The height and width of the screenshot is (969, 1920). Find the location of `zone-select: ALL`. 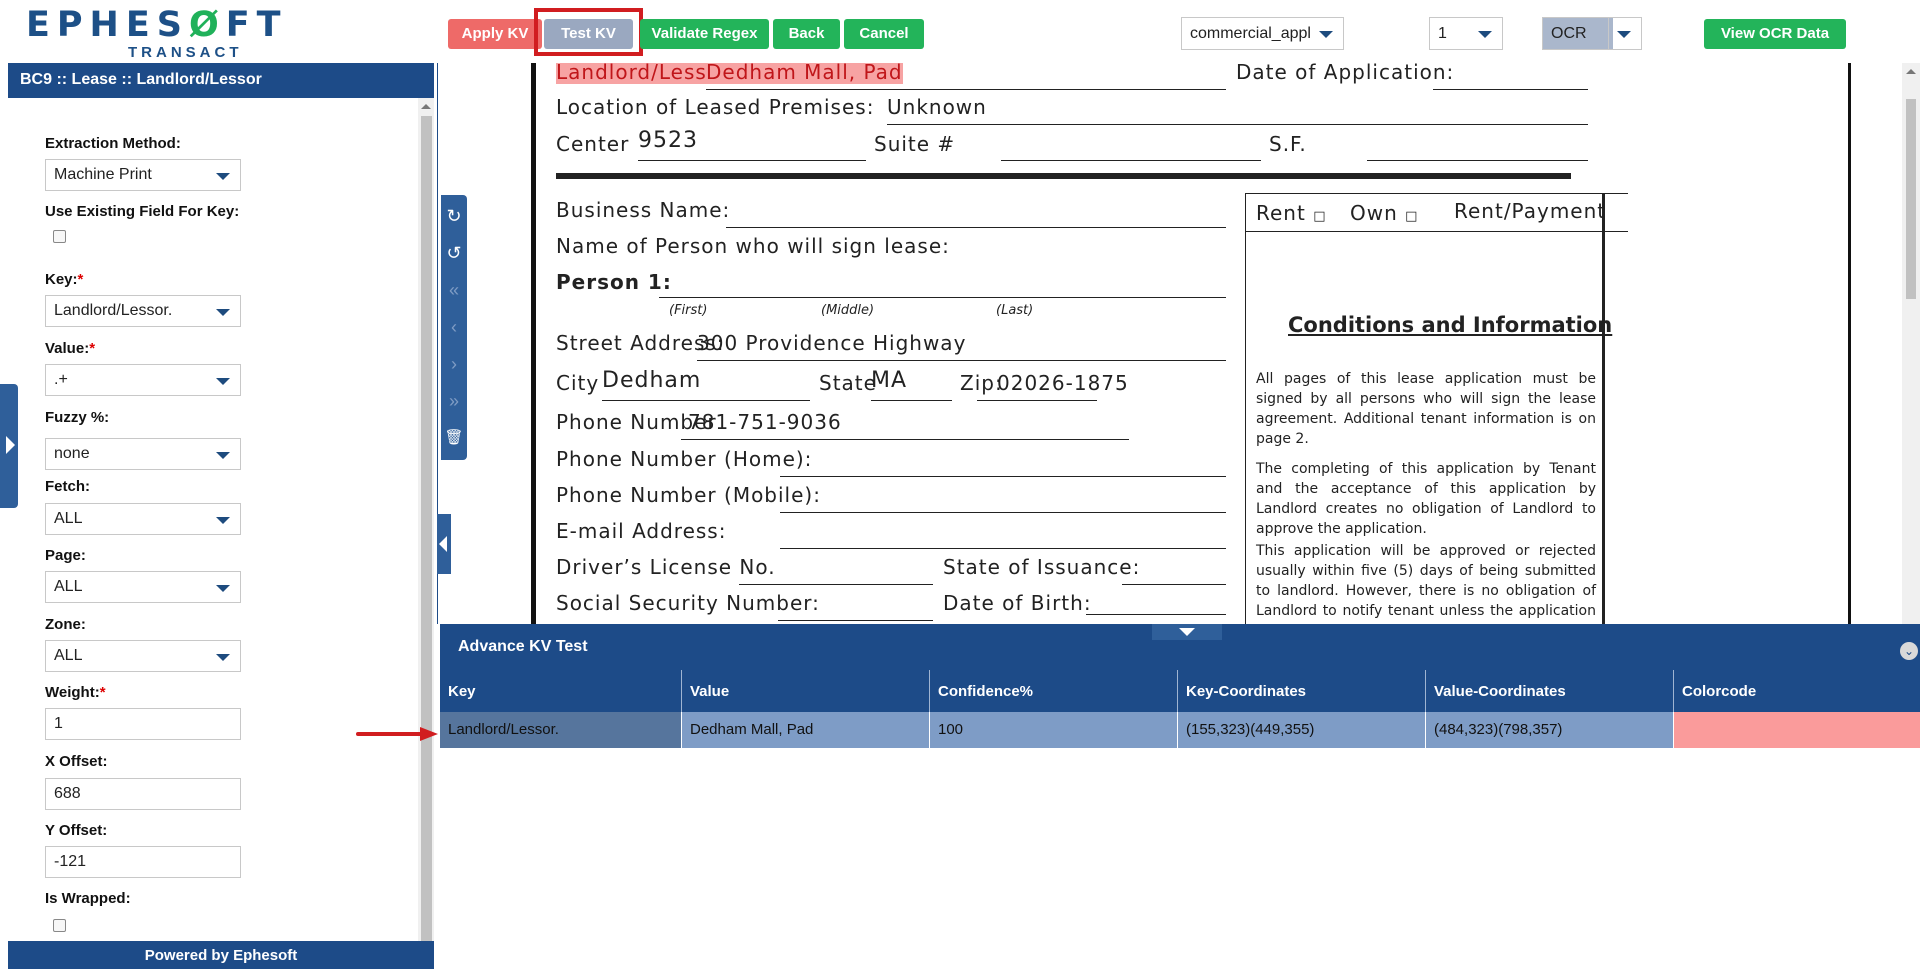

zone-select: ALL is located at coordinates (143, 656).